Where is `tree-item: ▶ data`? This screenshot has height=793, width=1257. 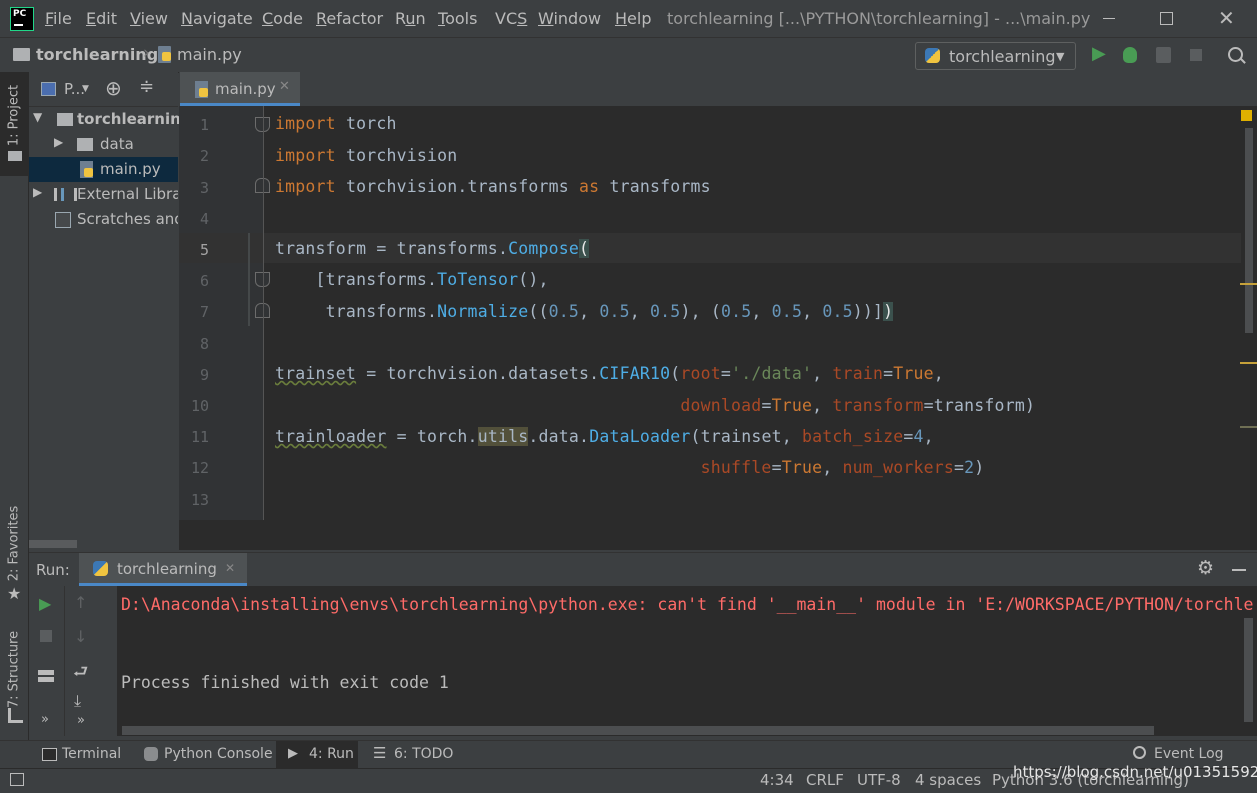
tree-item: ▶ data is located at coordinates (103, 144).